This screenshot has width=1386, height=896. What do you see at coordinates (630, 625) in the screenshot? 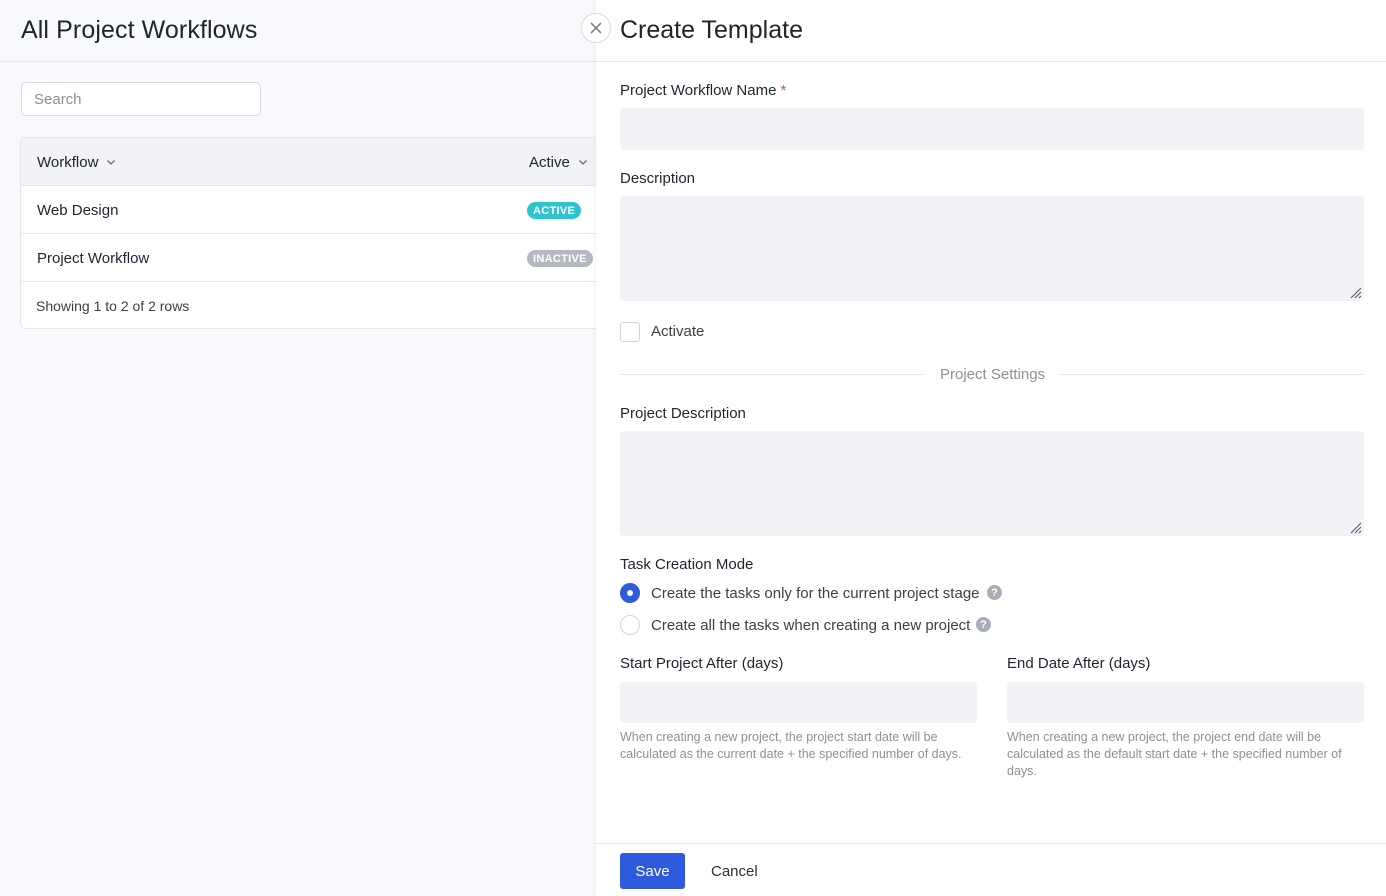
I see `radio-all-tasks` at bounding box center [630, 625].